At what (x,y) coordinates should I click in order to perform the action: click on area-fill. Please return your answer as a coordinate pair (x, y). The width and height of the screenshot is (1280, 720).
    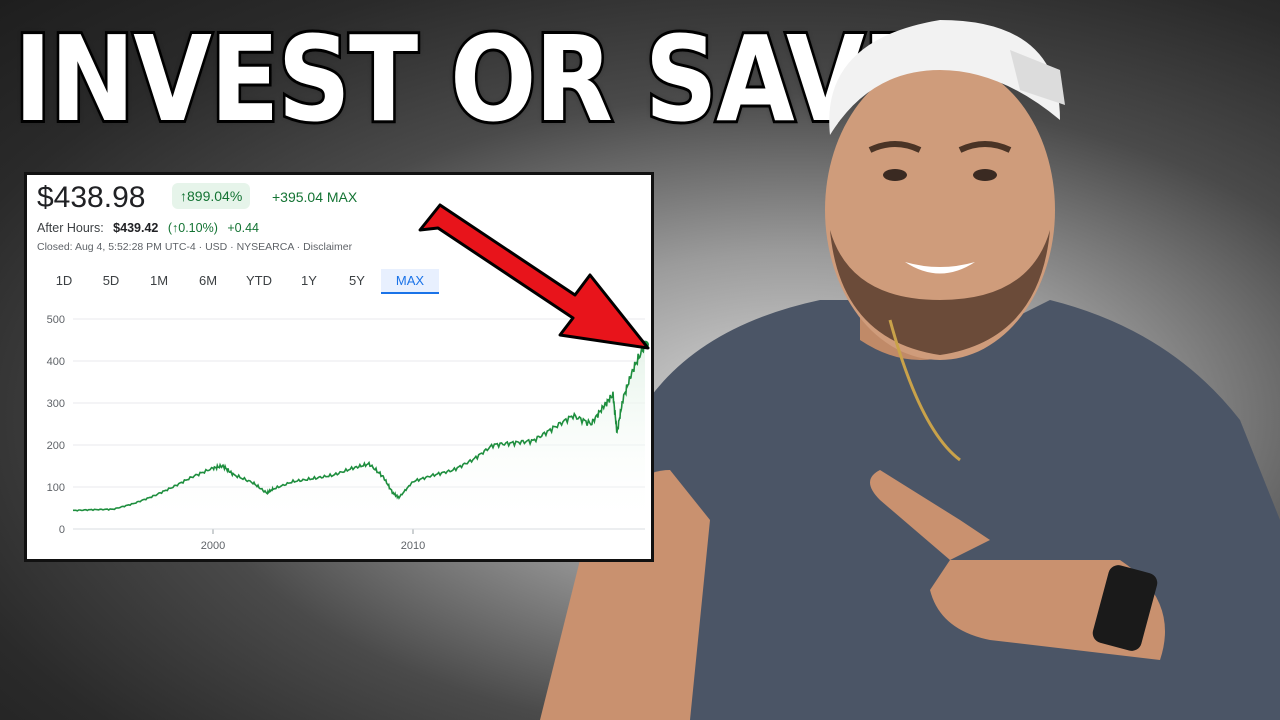
    Looking at the image, I should click on (359, 436).